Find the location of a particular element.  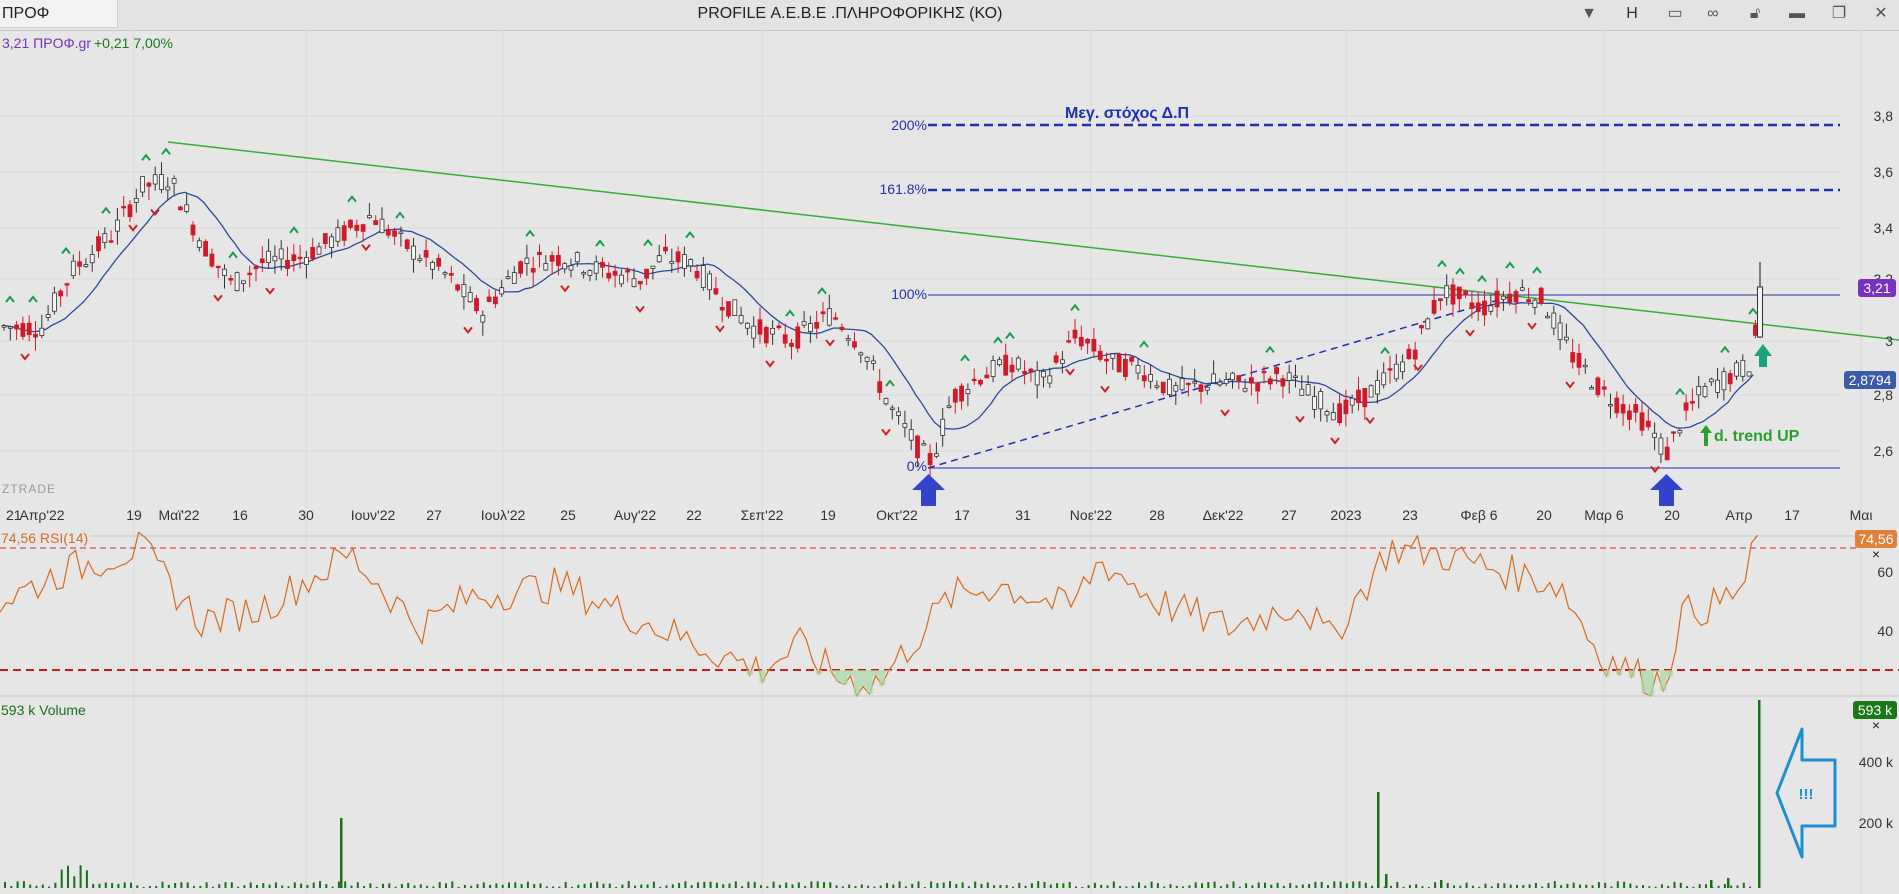

volume-close-icon: × is located at coordinates (1876, 725).